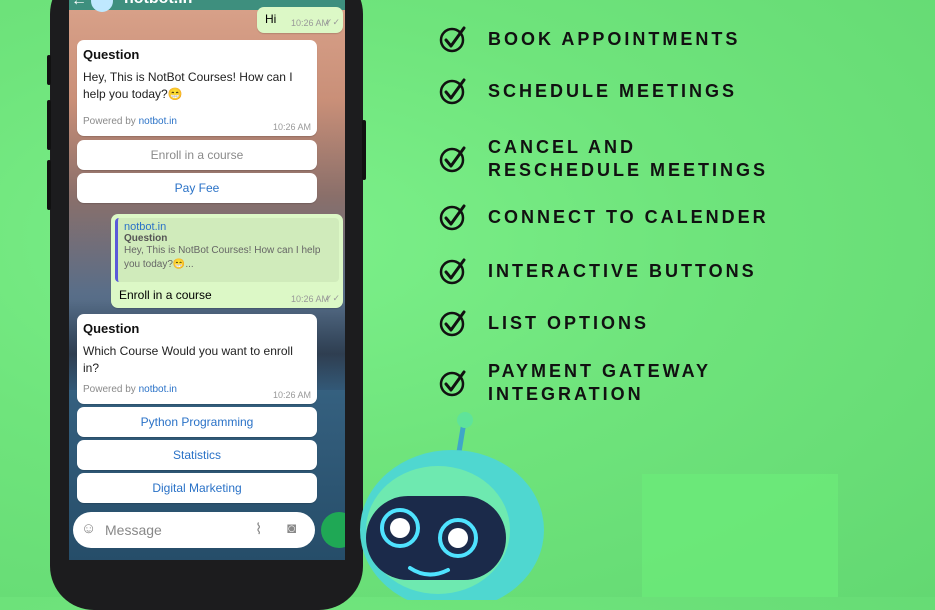 The height and width of the screenshot is (610, 935). I want to click on digital-marketing-button: Digital Marketing, so click(197, 488).